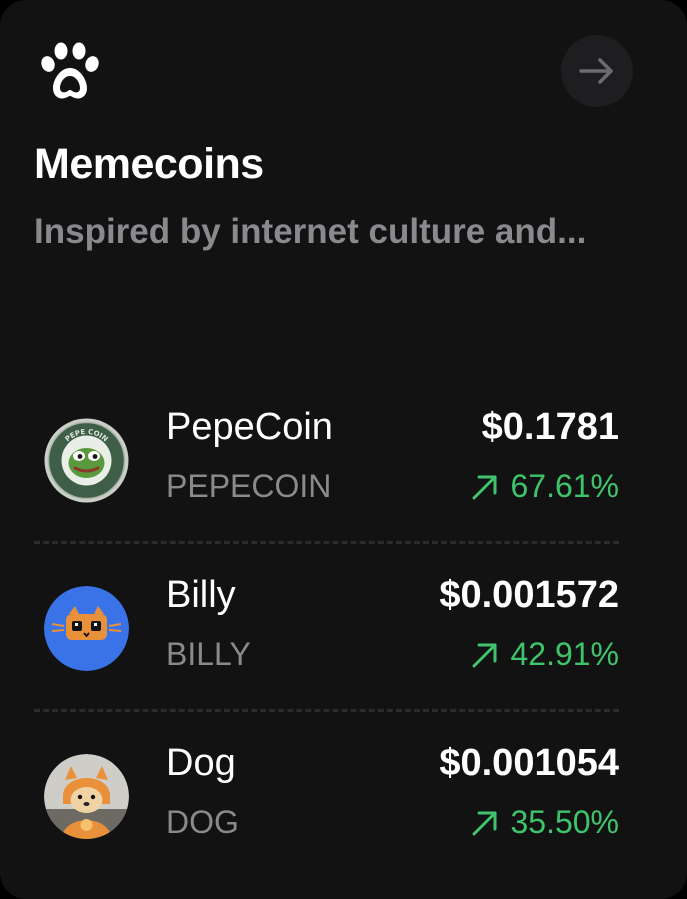  I want to click on coin-symbol: DOG, so click(202, 822).